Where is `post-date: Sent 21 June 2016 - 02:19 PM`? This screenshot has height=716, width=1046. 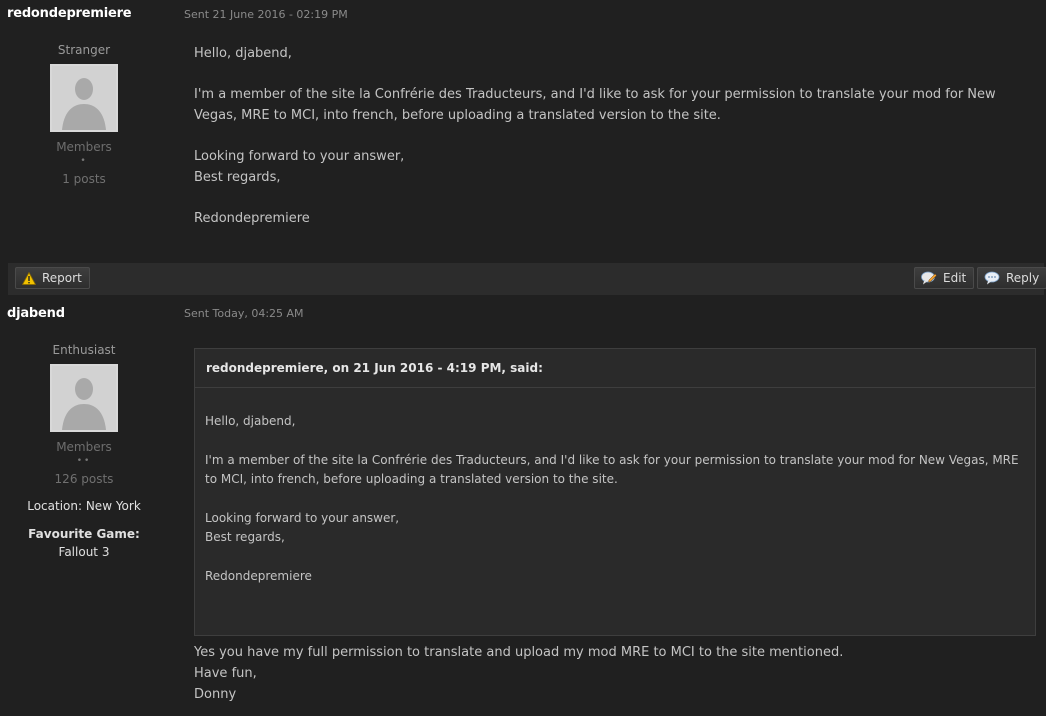
post-date: Sent 21 June 2016 - 02:19 PM is located at coordinates (266, 14).